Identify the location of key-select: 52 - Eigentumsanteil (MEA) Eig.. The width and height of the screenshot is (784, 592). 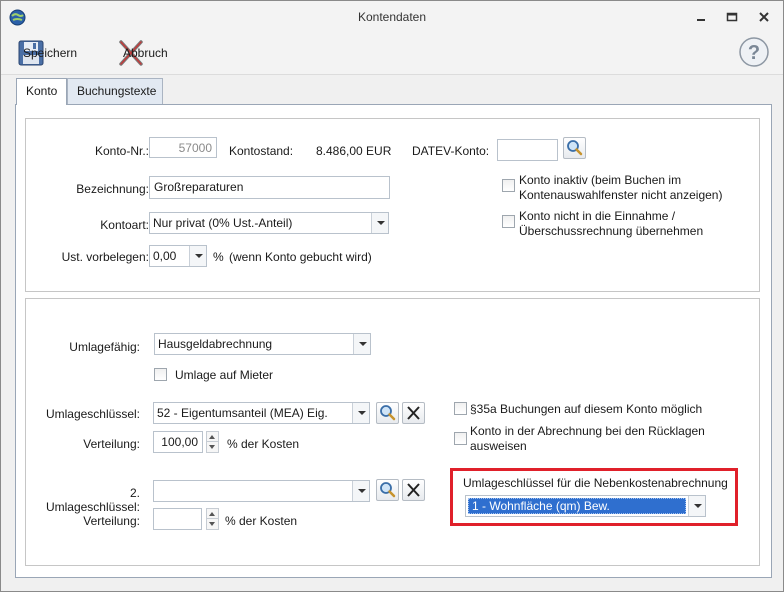
(261, 413).